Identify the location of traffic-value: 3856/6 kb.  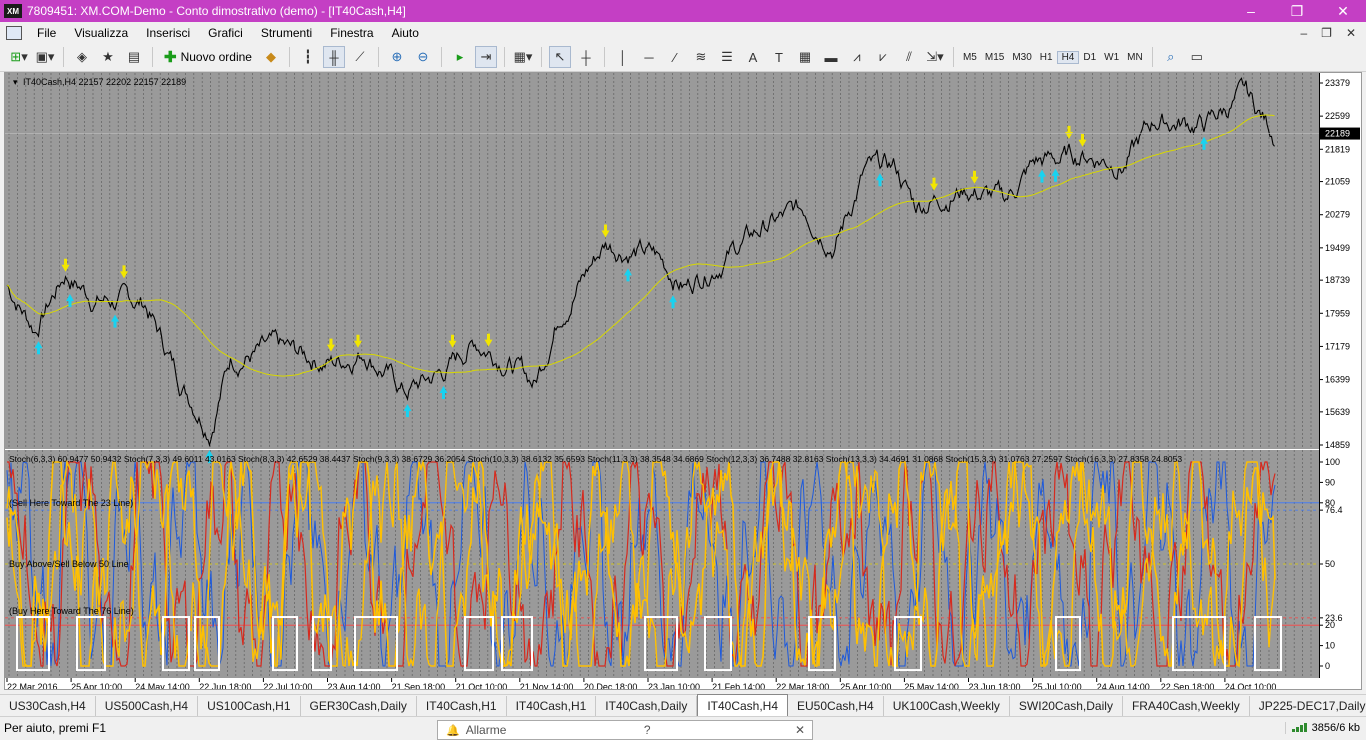
(1335, 727).